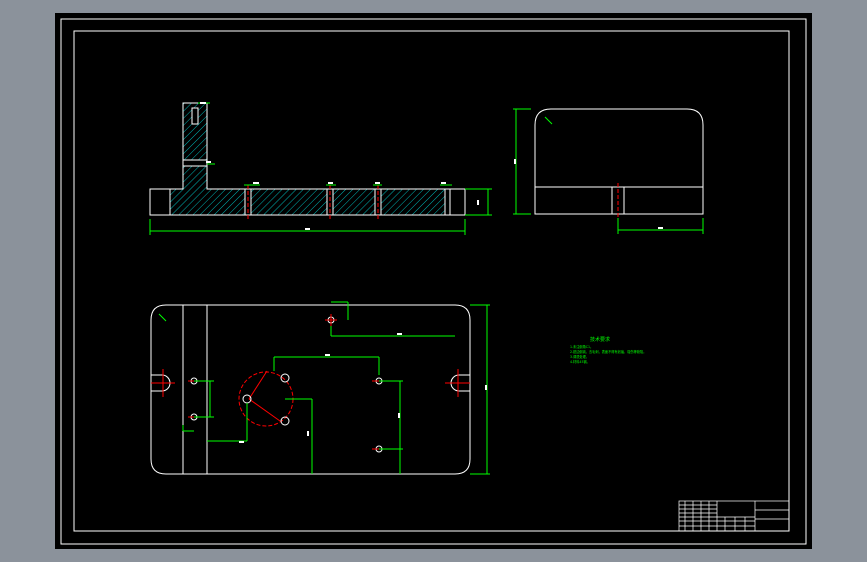  Describe the element at coordinates (734, 516) in the screenshot. I see `title-block` at that location.